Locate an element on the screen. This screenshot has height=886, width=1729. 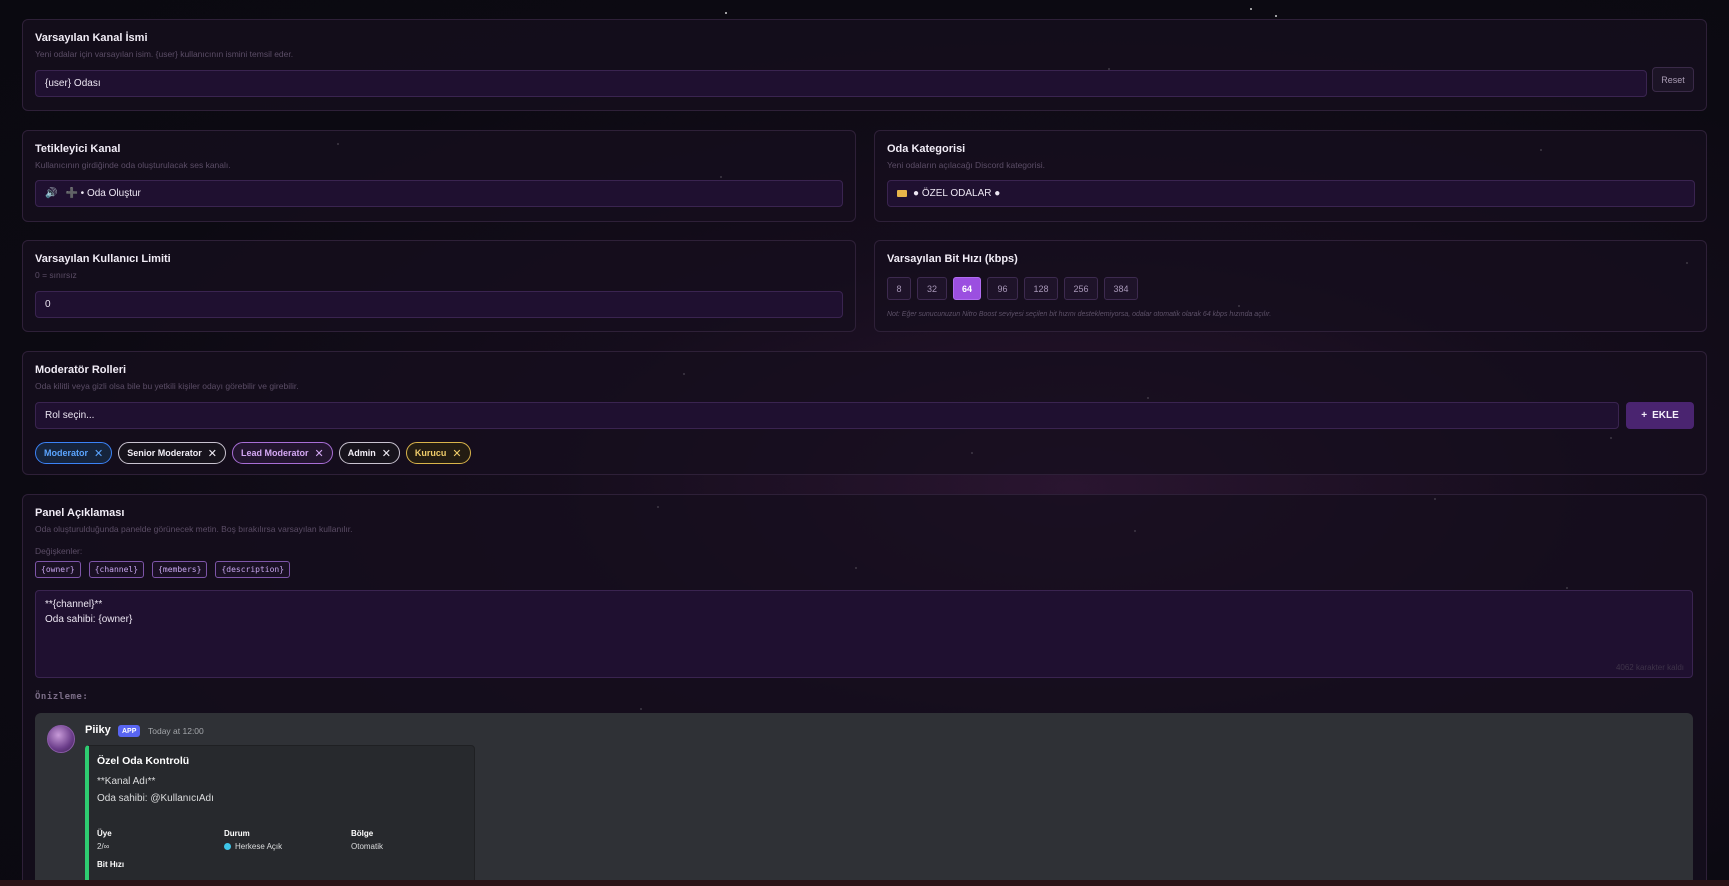
bitrate-option-384: 384 is located at coordinates (1121, 288).